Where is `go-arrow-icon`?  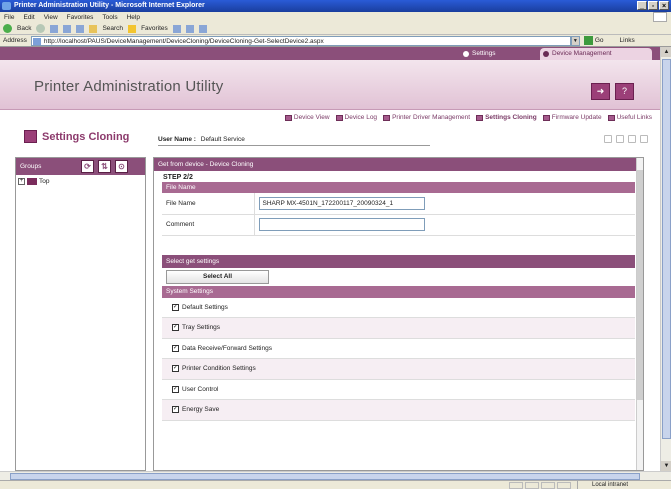 go-arrow-icon is located at coordinates (588, 40).